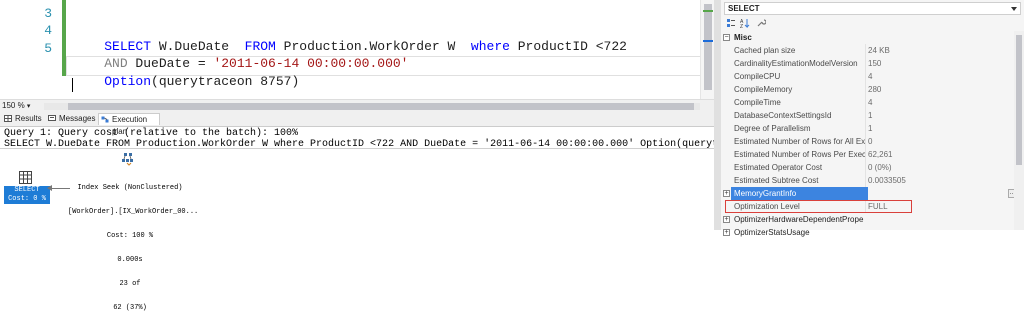 The image size is (1024, 320). Describe the element at coordinates (490, 46) in the screenshot. I see `keyword-where: where` at that location.